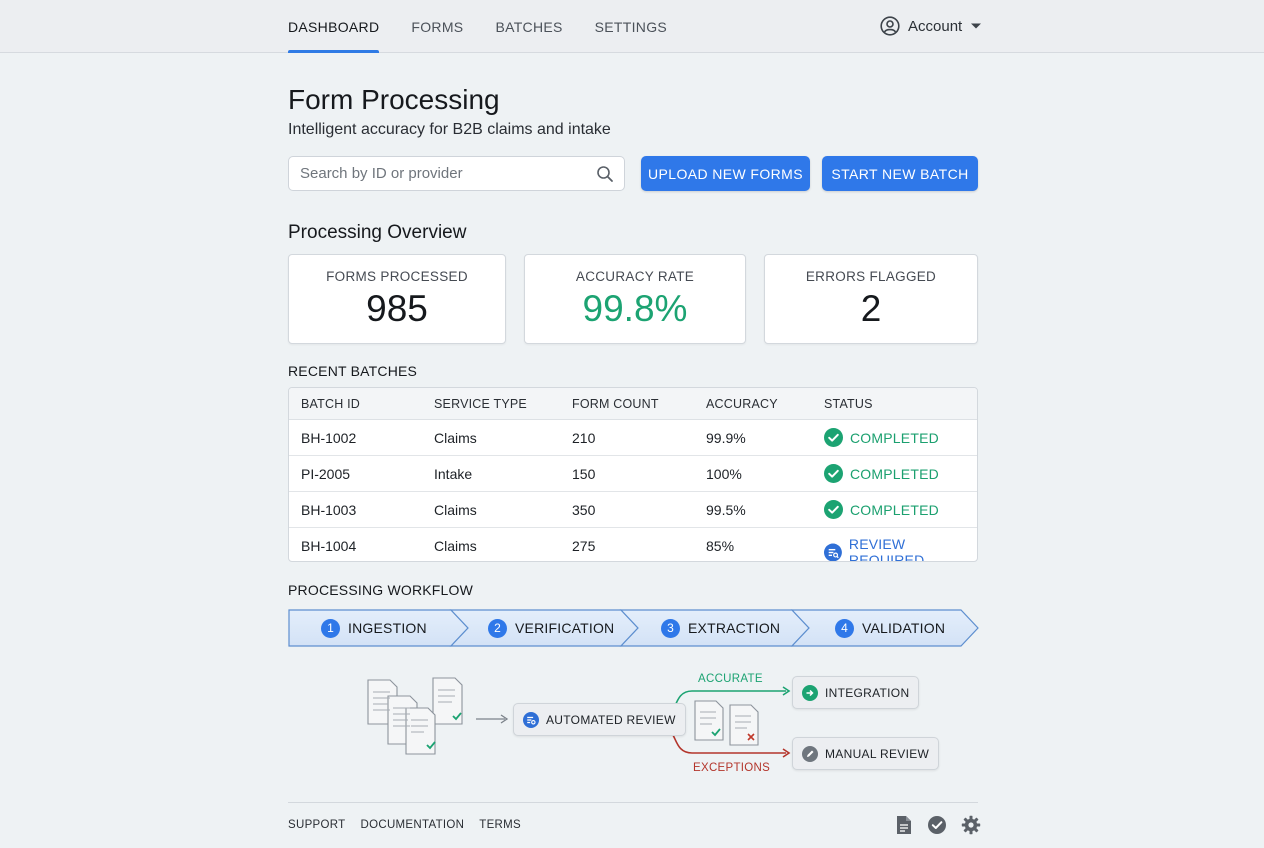  What do you see at coordinates (387, 628) in the screenshot?
I see `step-label: INGESTION` at bounding box center [387, 628].